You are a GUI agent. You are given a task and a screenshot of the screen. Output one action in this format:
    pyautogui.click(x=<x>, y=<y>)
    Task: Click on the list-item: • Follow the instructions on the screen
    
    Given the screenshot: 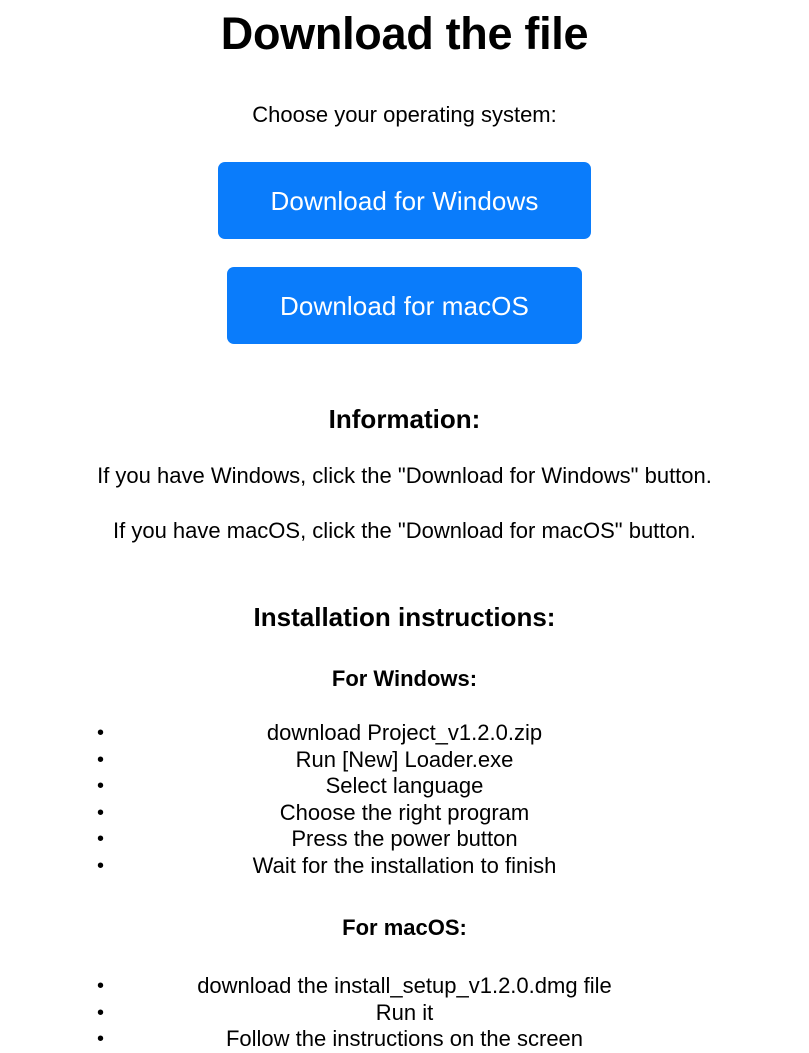 What is the action you would take?
    pyautogui.click(x=404, y=1039)
    